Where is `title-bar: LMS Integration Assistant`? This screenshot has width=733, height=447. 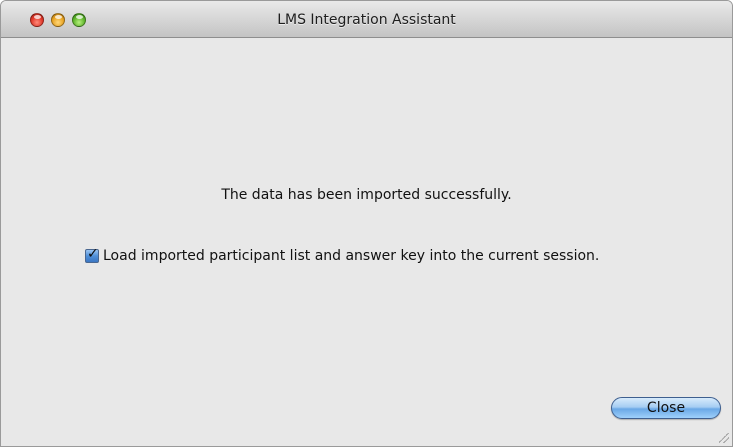 title-bar: LMS Integration Assistant is located at coordinates (366, 19).